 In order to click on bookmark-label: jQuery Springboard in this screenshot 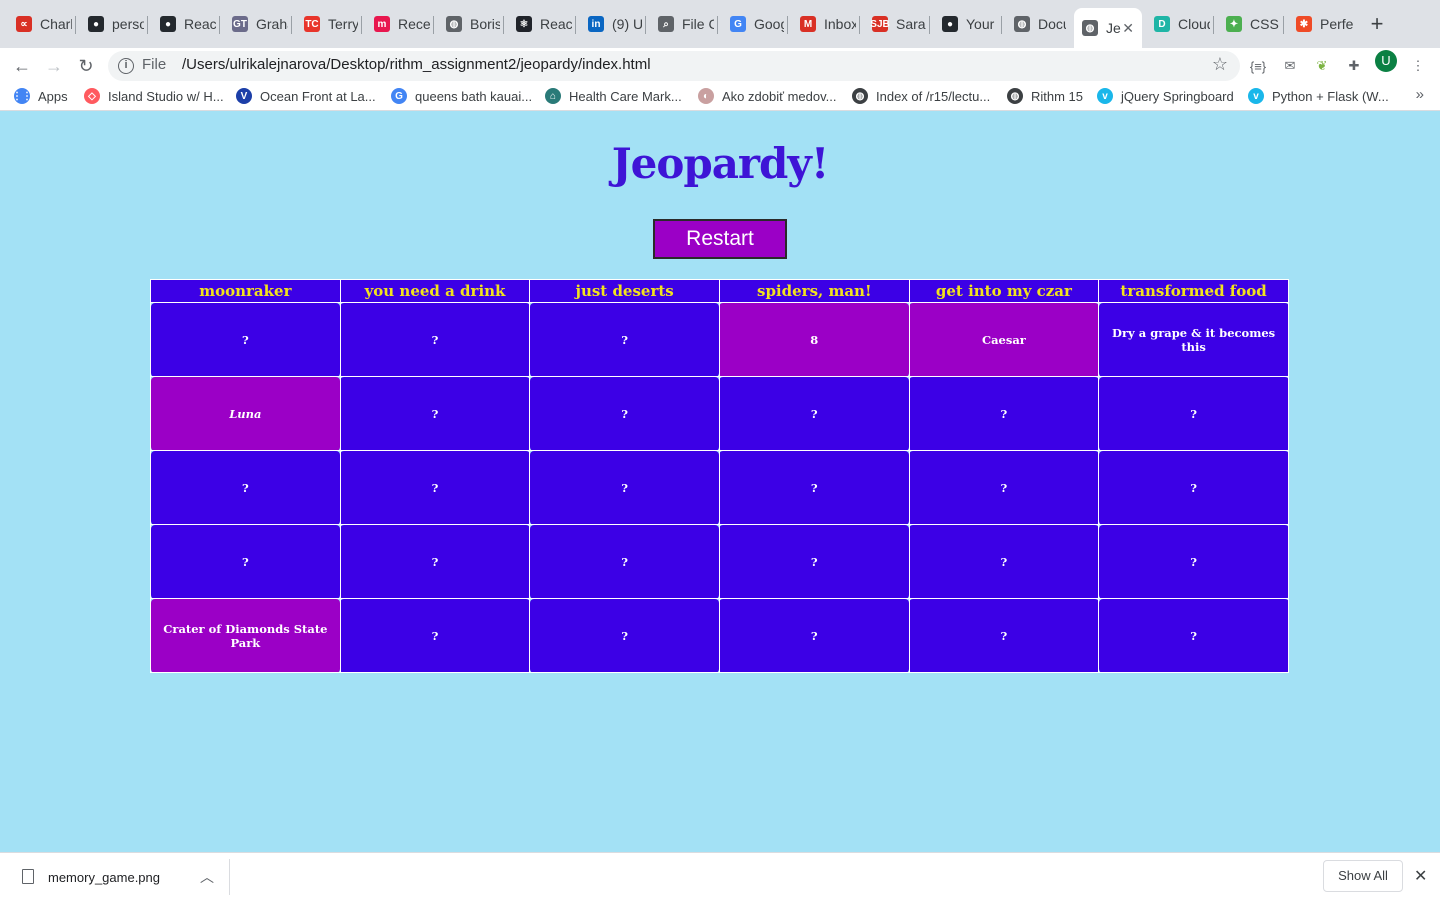, I will do `click(1177, 96)`.